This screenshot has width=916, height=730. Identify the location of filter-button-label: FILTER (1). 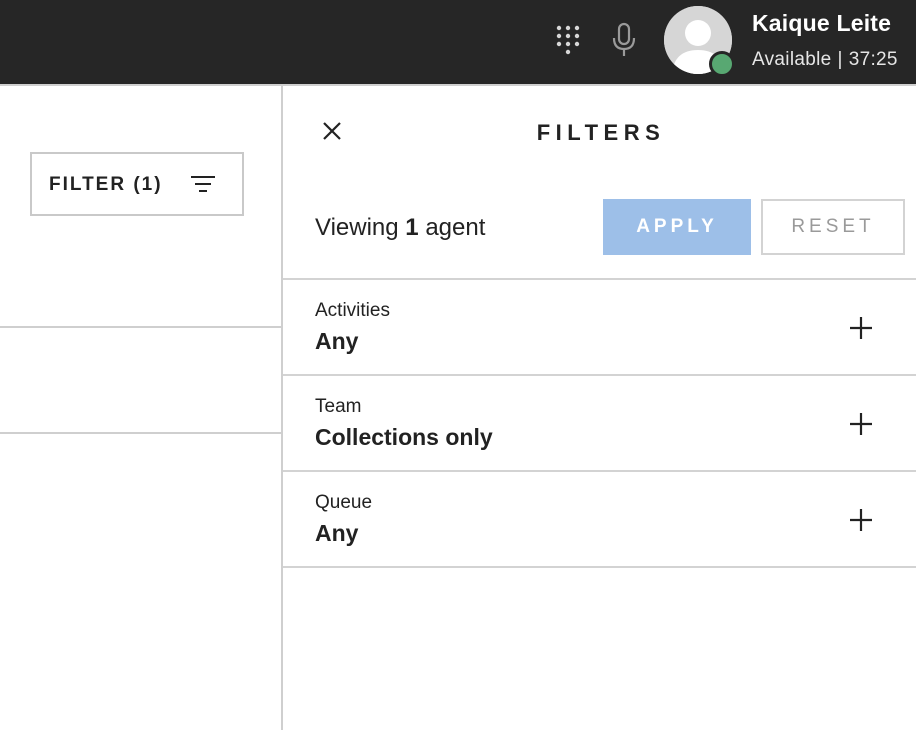
(106, 184).